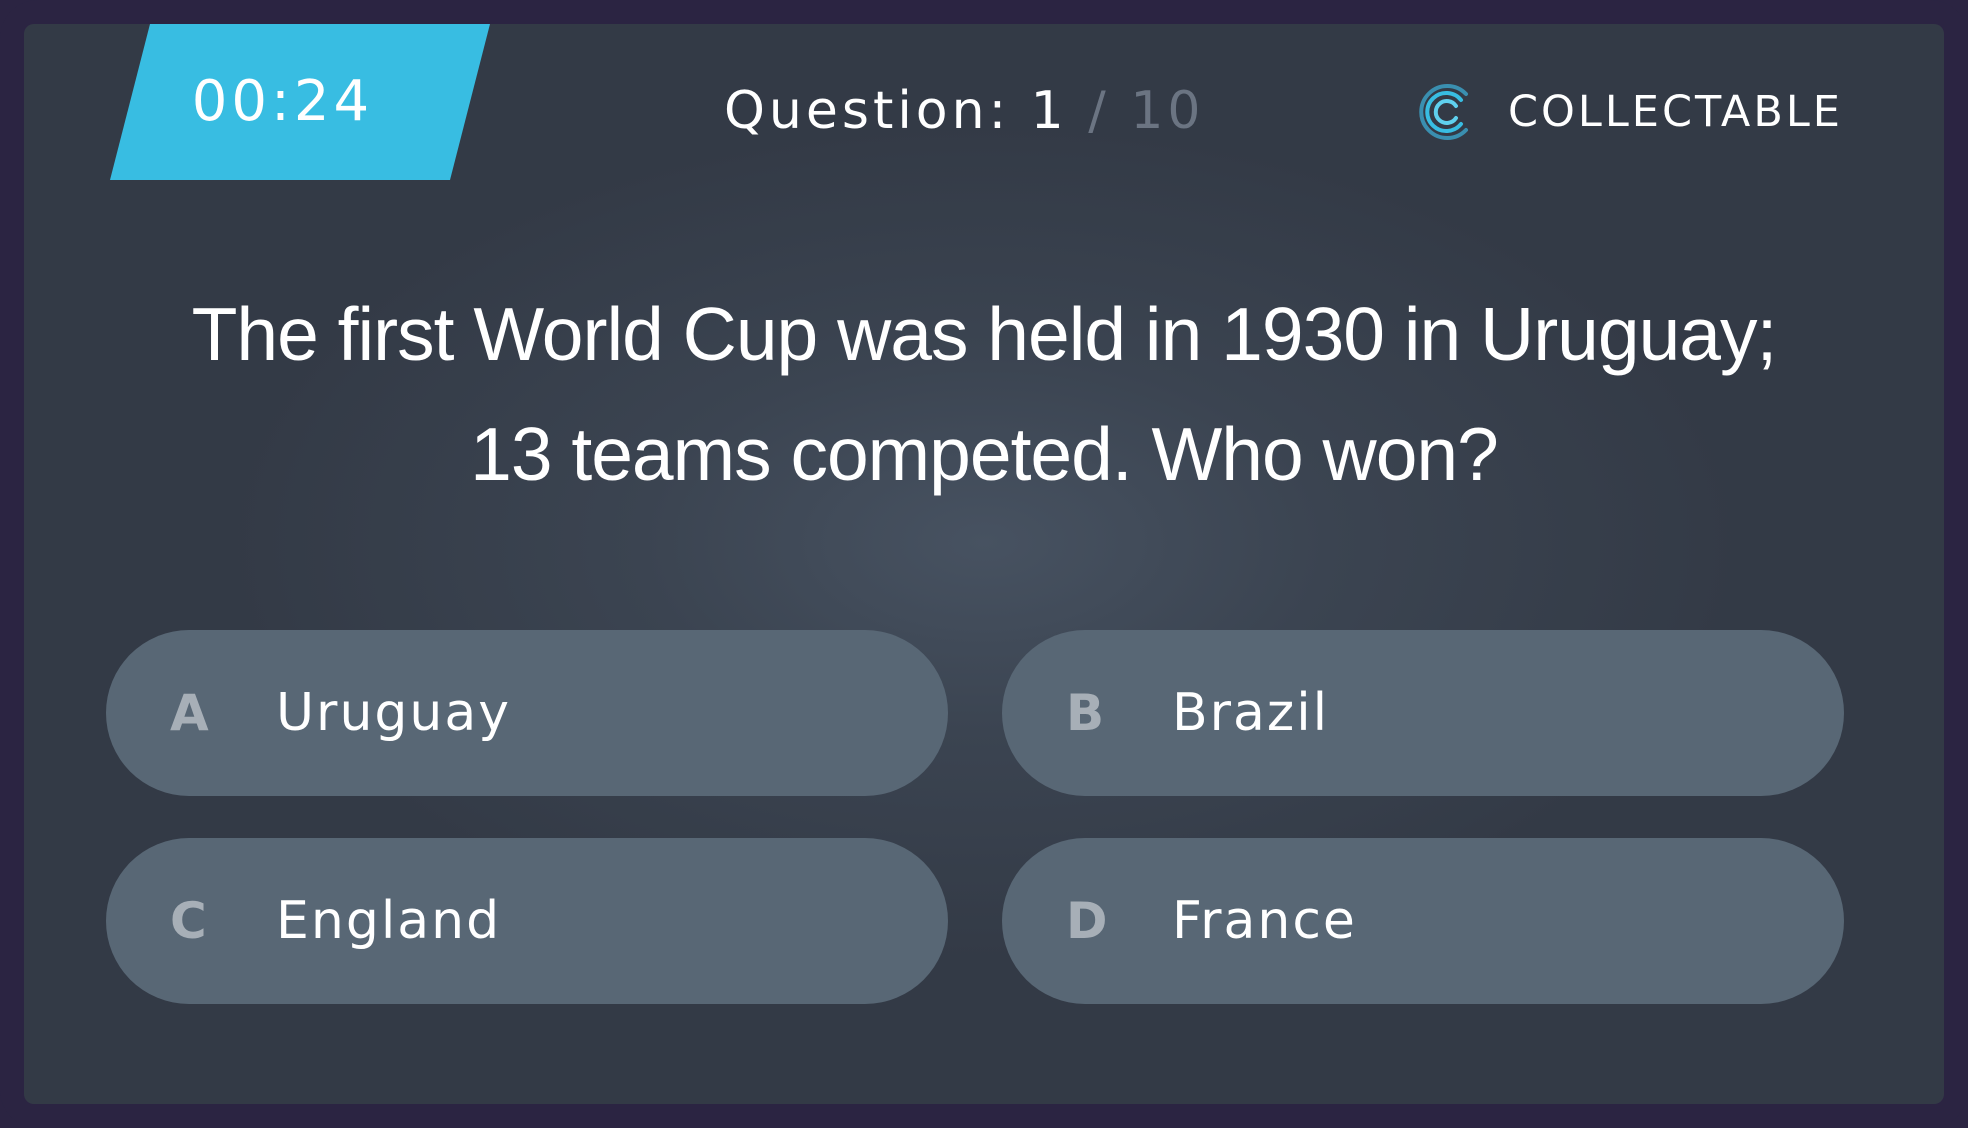 The width and height of the screenshot is (1968, 1128). What do you see at coordinates (1423, 713) in the screenshot?
I see `answer-option-b: B Brazil` at bounding box center [1423, 713].